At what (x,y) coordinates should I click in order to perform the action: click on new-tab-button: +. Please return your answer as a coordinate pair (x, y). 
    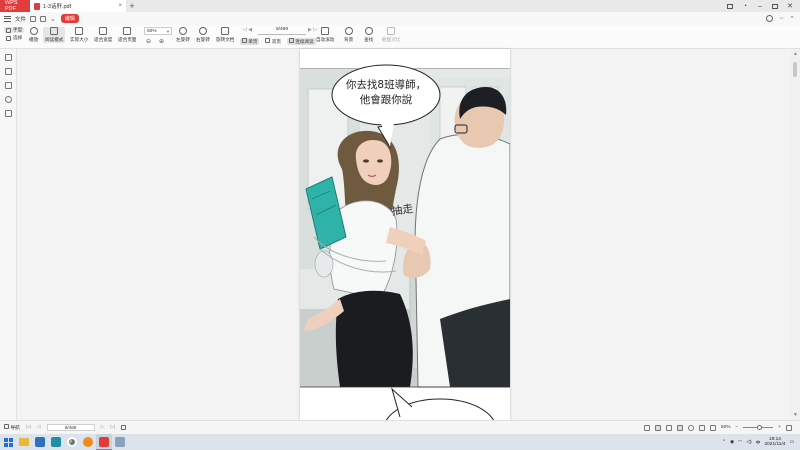
    Looking at the image, I should click on (132, 6).